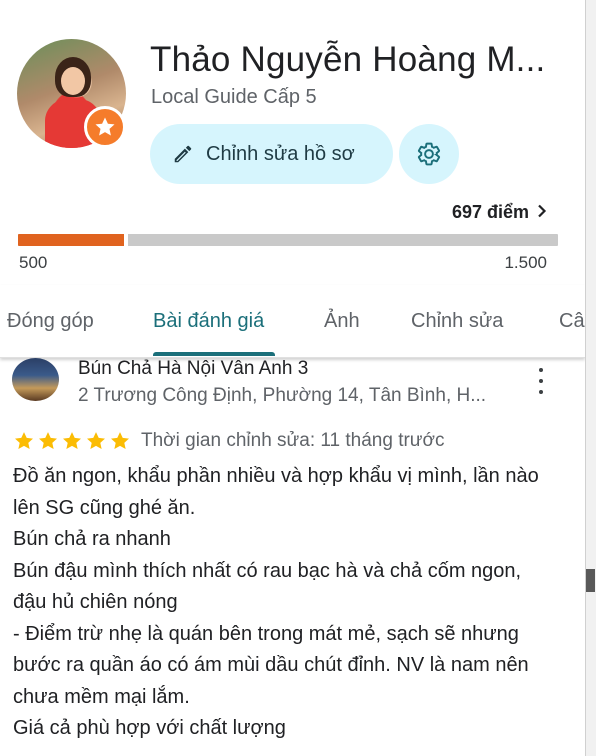 This screenshot has width=596, height=756. What do you see at coordinates (542, 212) in the screenshot?
I see `chevron-right-icon` at bounding box center [542, 212].